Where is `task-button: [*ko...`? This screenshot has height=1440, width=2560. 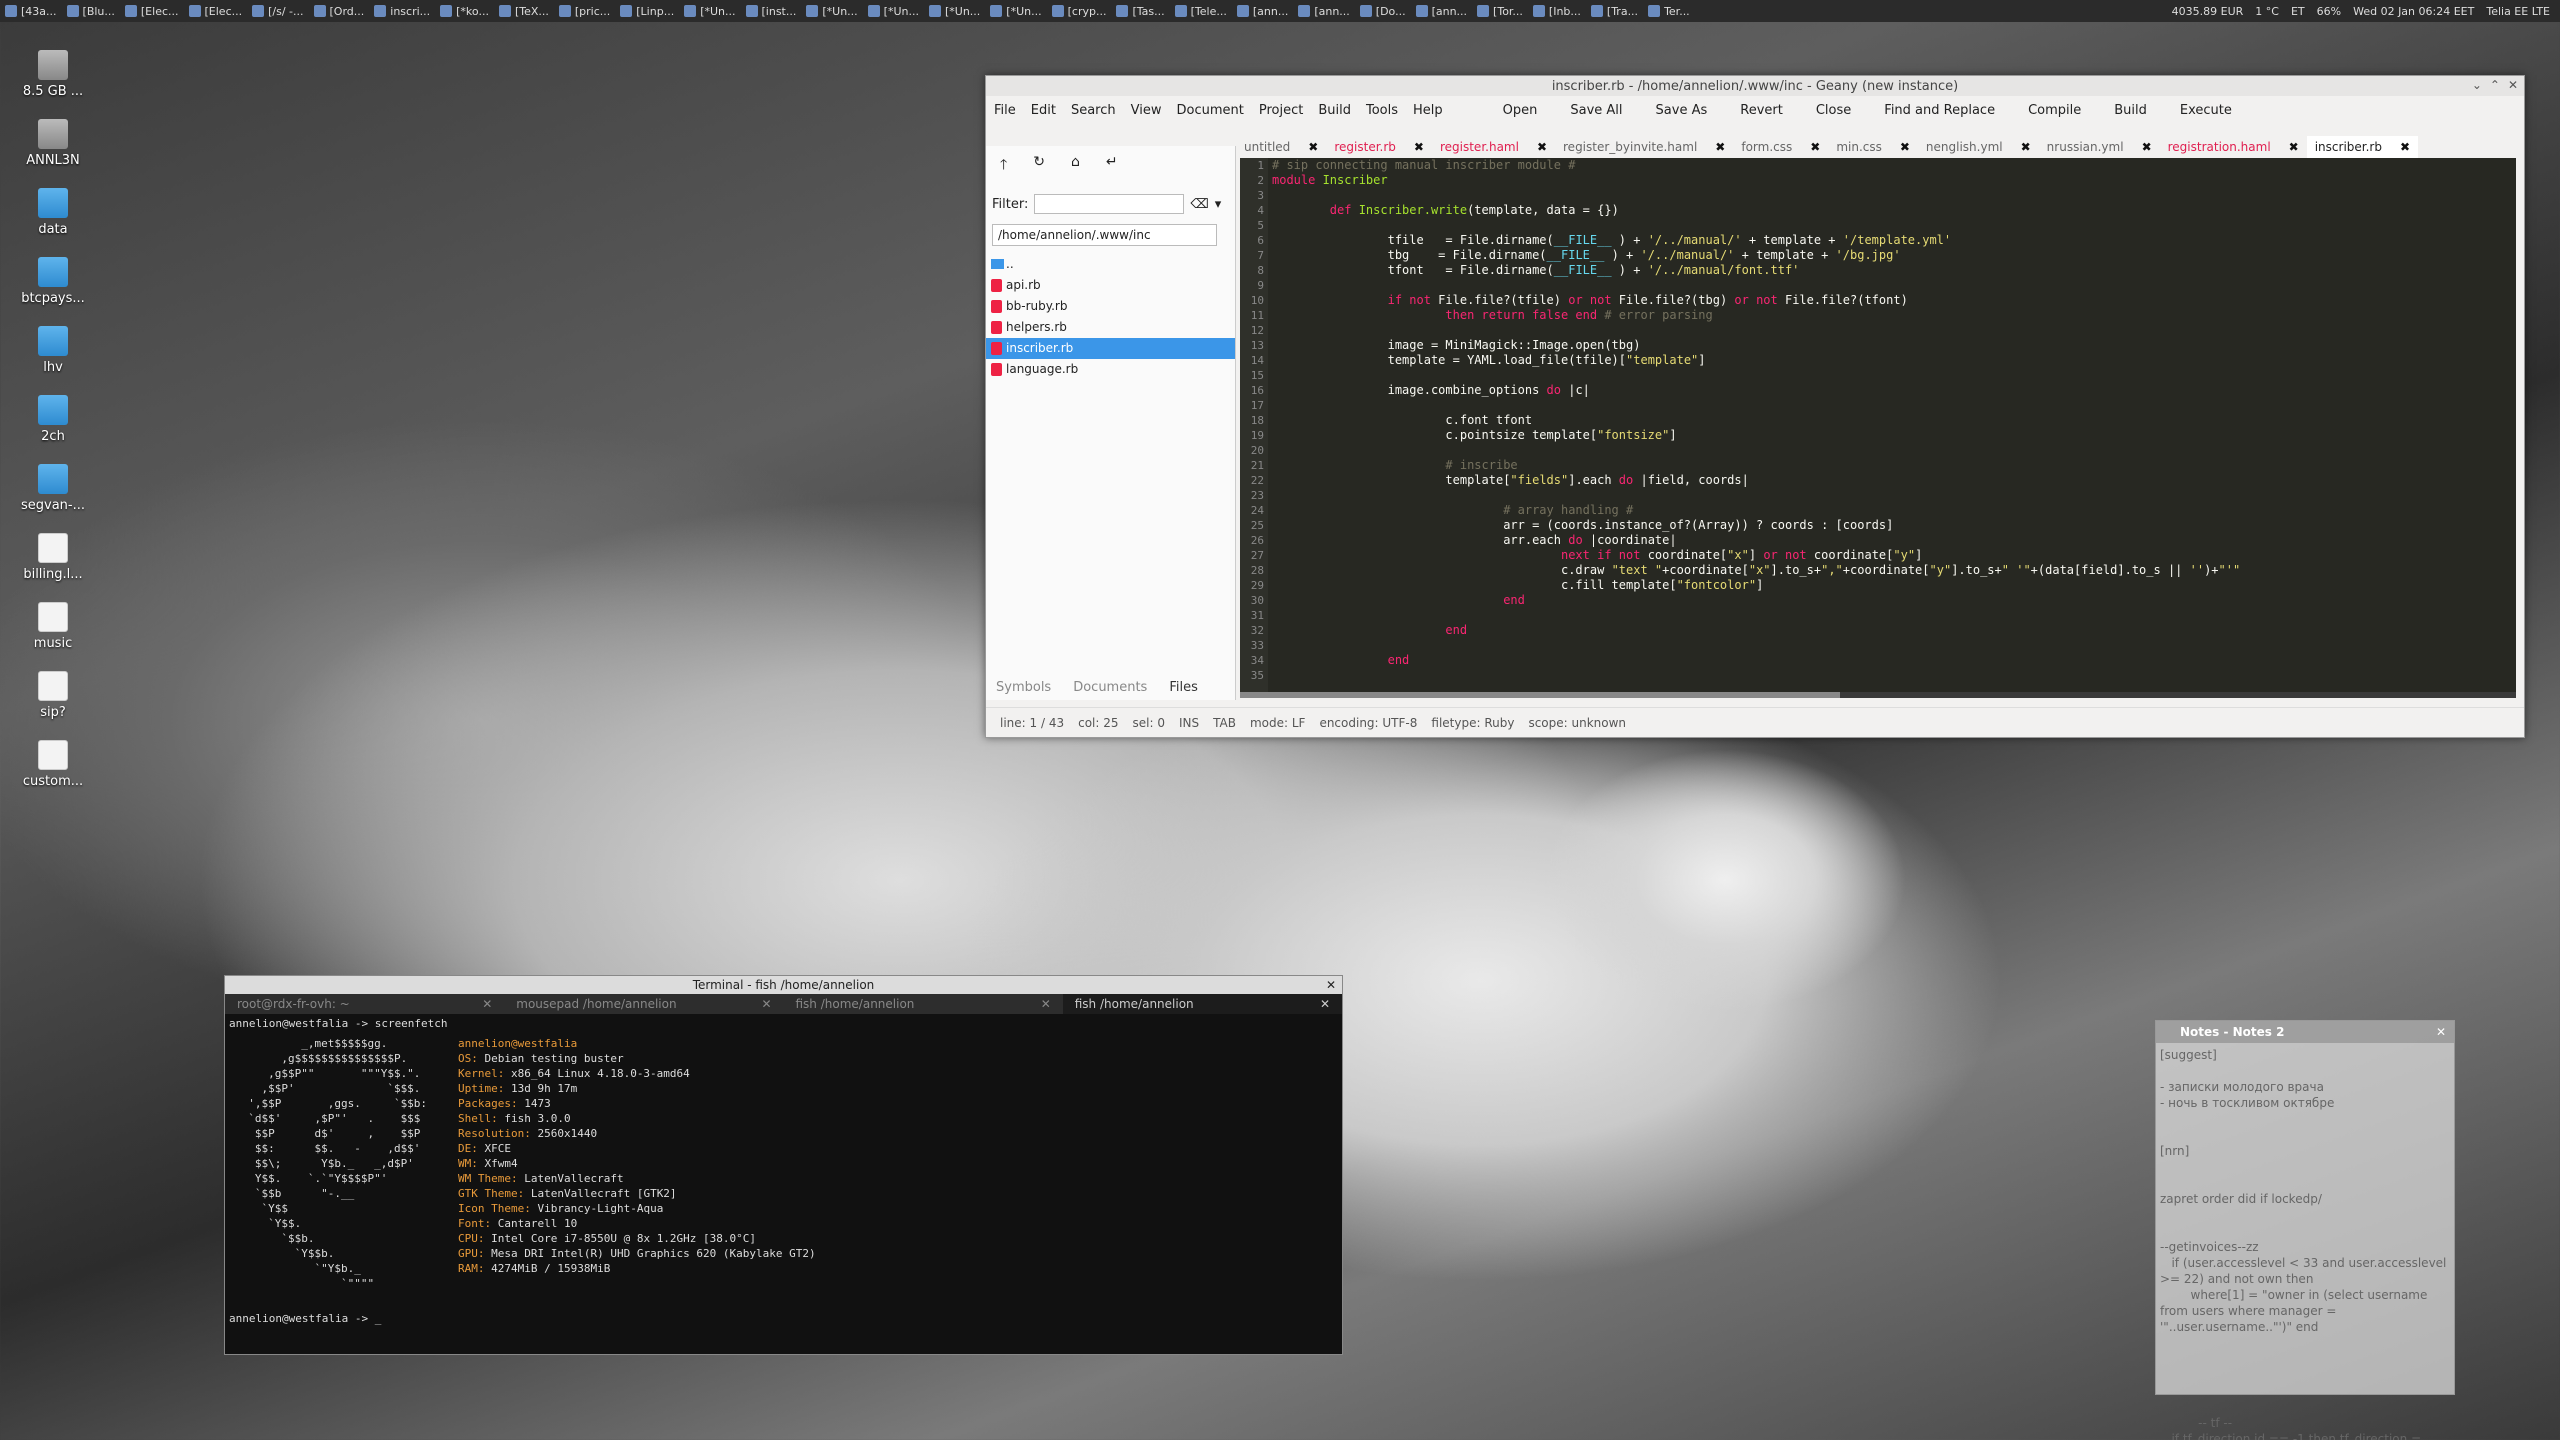 task-button: [*ko... is located at coordinates (464, 11).